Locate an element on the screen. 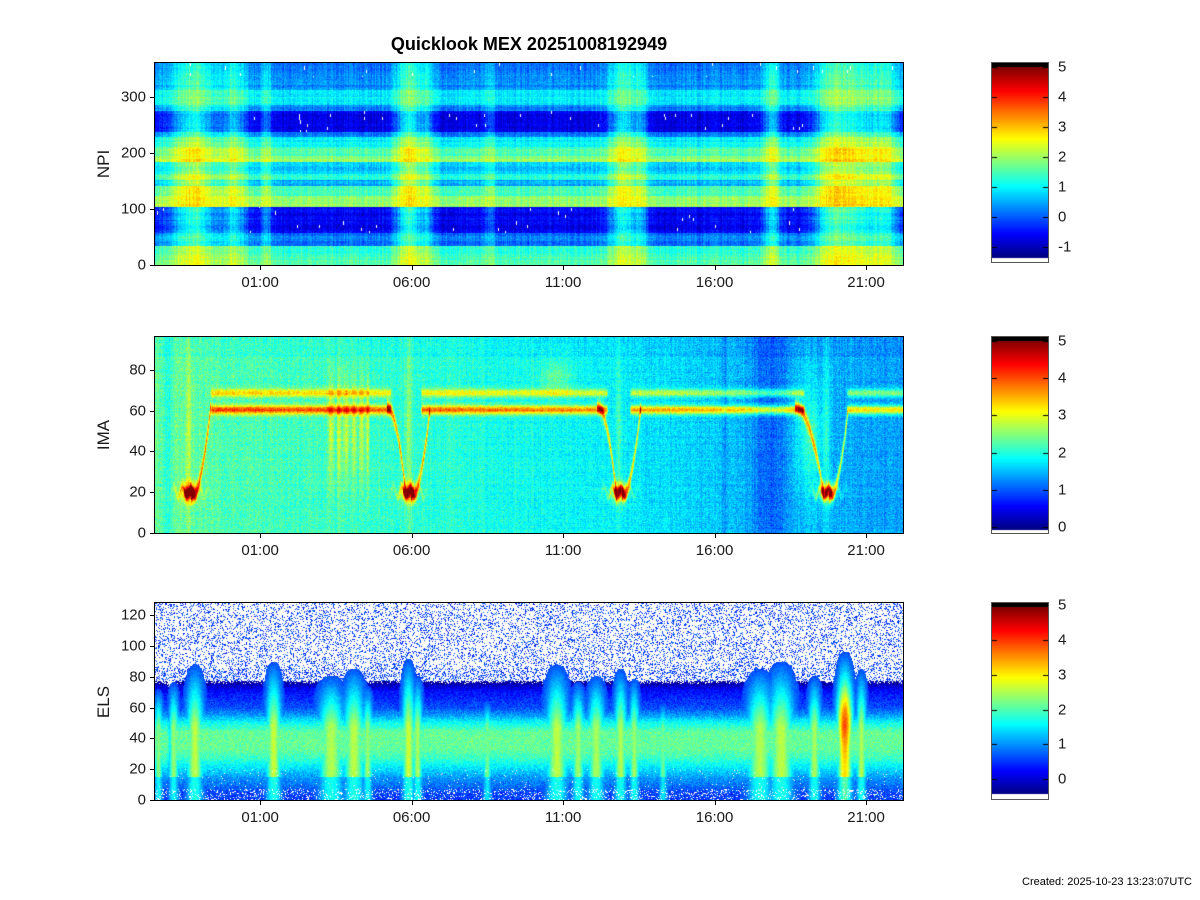 This screenshot has width=1200, height=900. ima-colorbar is located at coordinates (1020, 435).